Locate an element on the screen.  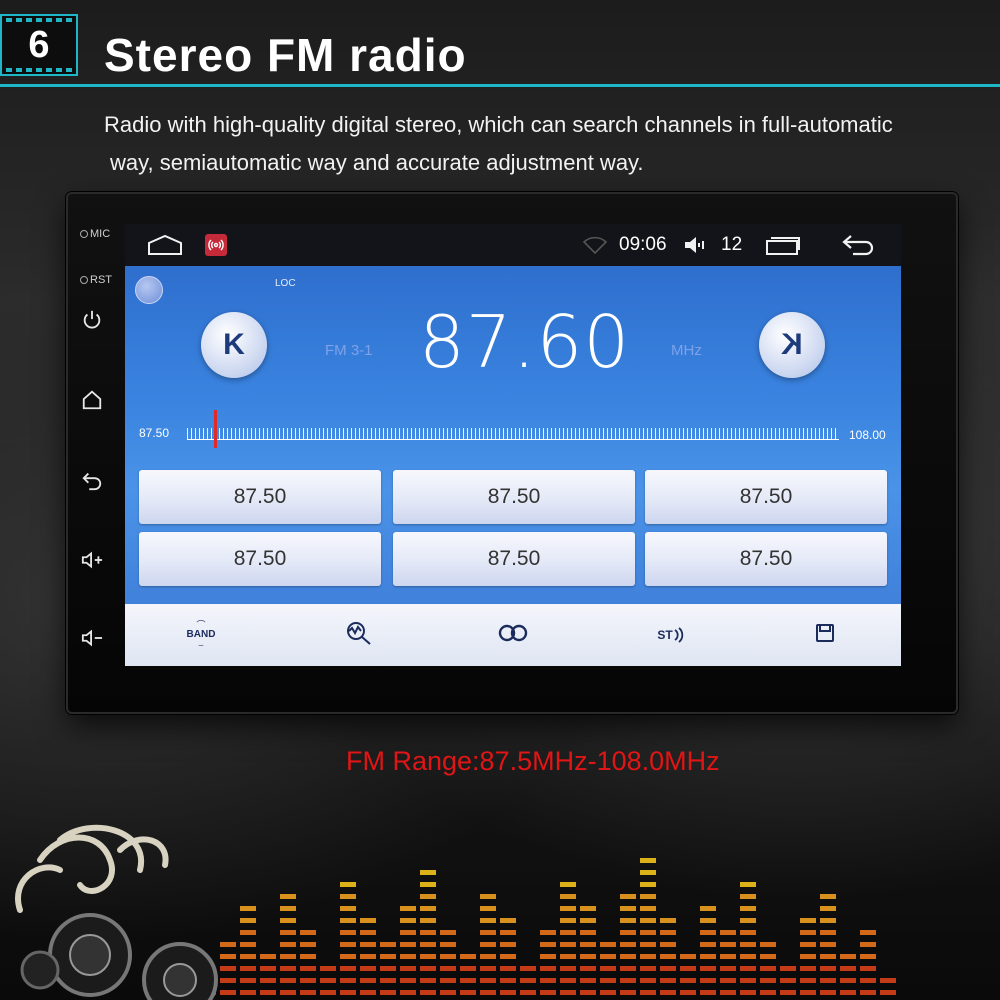
tuning-scale is located at coordinates (513, 431).